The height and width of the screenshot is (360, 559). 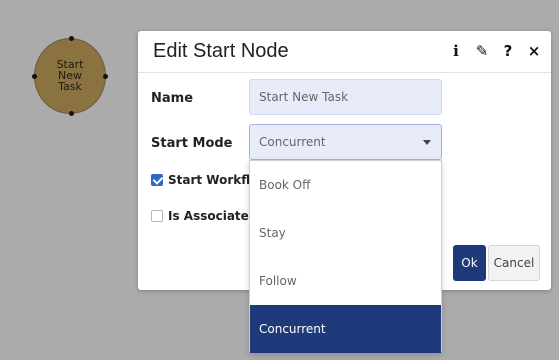 I want to click on name-label: Name, so click(x=172, y=98).